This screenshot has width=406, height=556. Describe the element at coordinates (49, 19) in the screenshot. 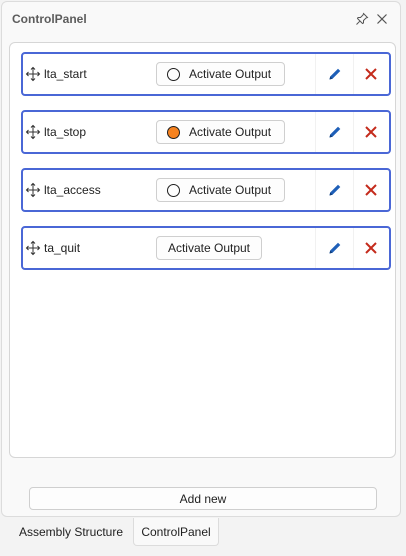

I see `panel-title: ControlPanel` at that location.